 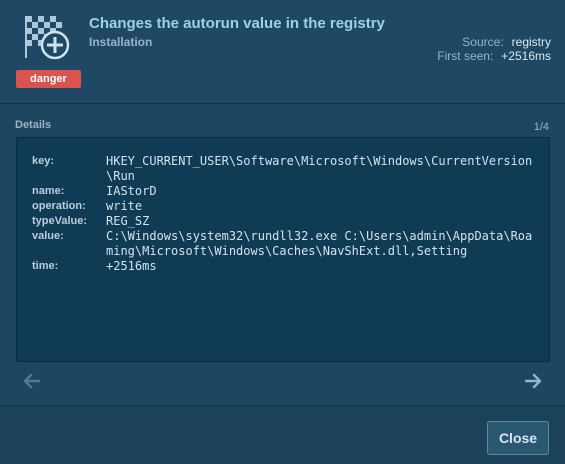 I want to click on arrow-right-icon, so click(x=533, y=381).